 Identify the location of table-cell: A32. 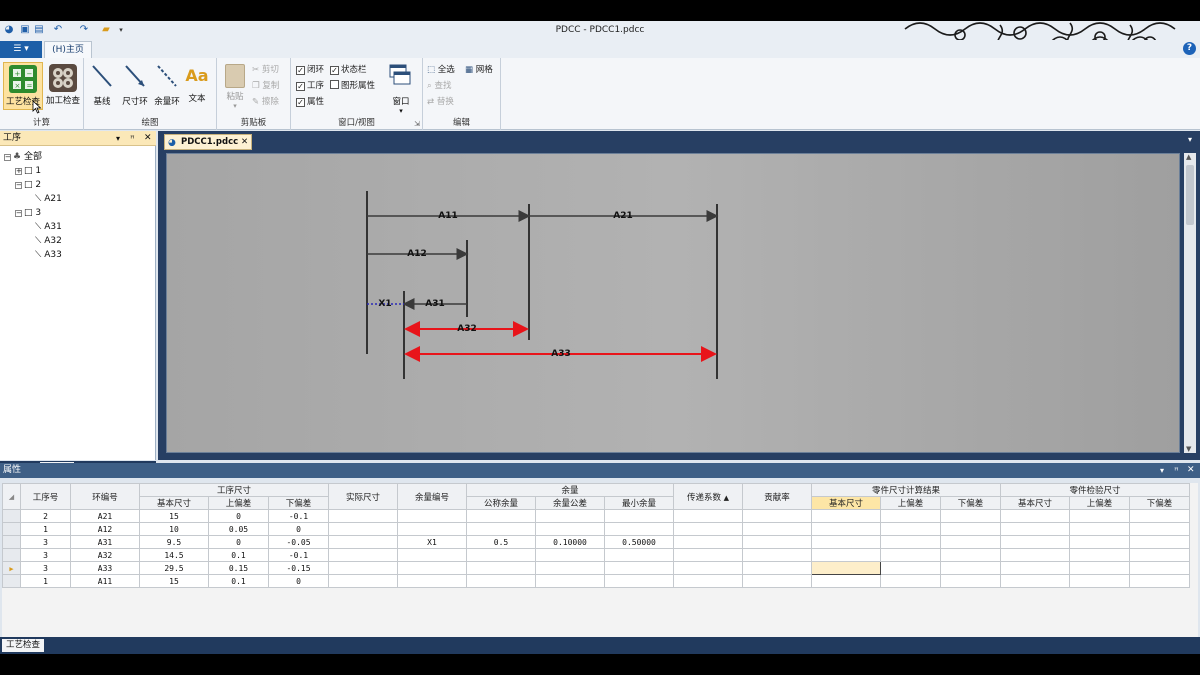
(105, 555).